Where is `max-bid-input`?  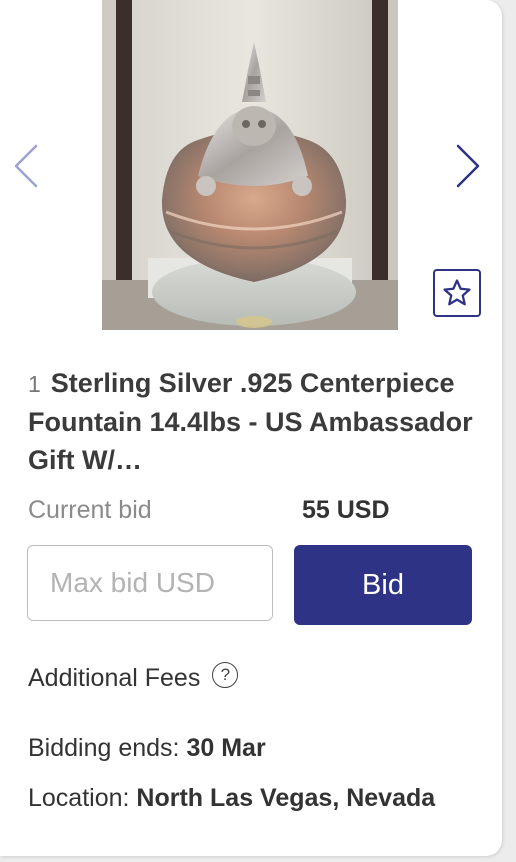
max-bid-input is located at coordinates (150, 583).